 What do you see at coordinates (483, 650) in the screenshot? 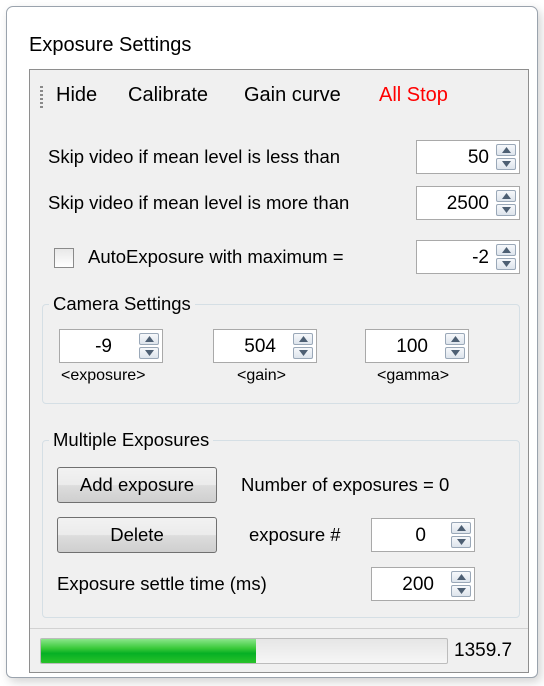
I see `status-value: 1359.7` at bounding box center [483, 650].